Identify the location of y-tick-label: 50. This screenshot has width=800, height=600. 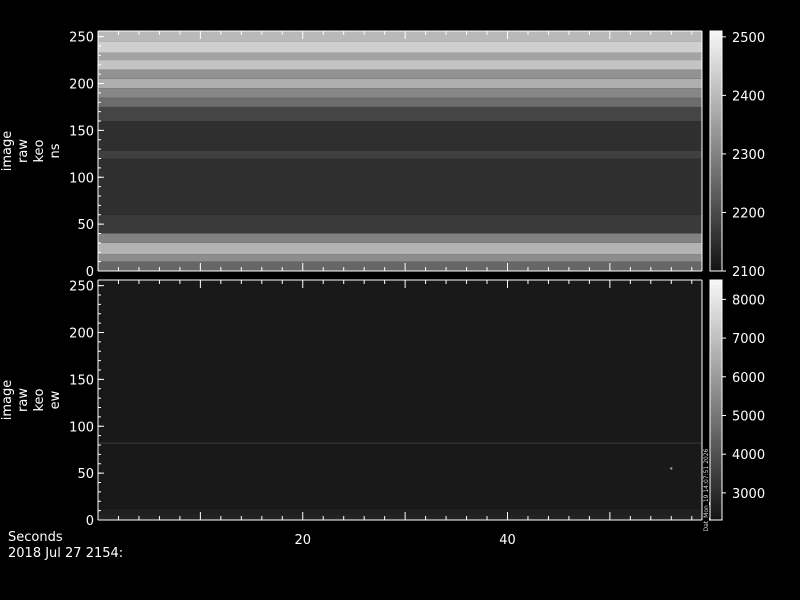
(85, 474).